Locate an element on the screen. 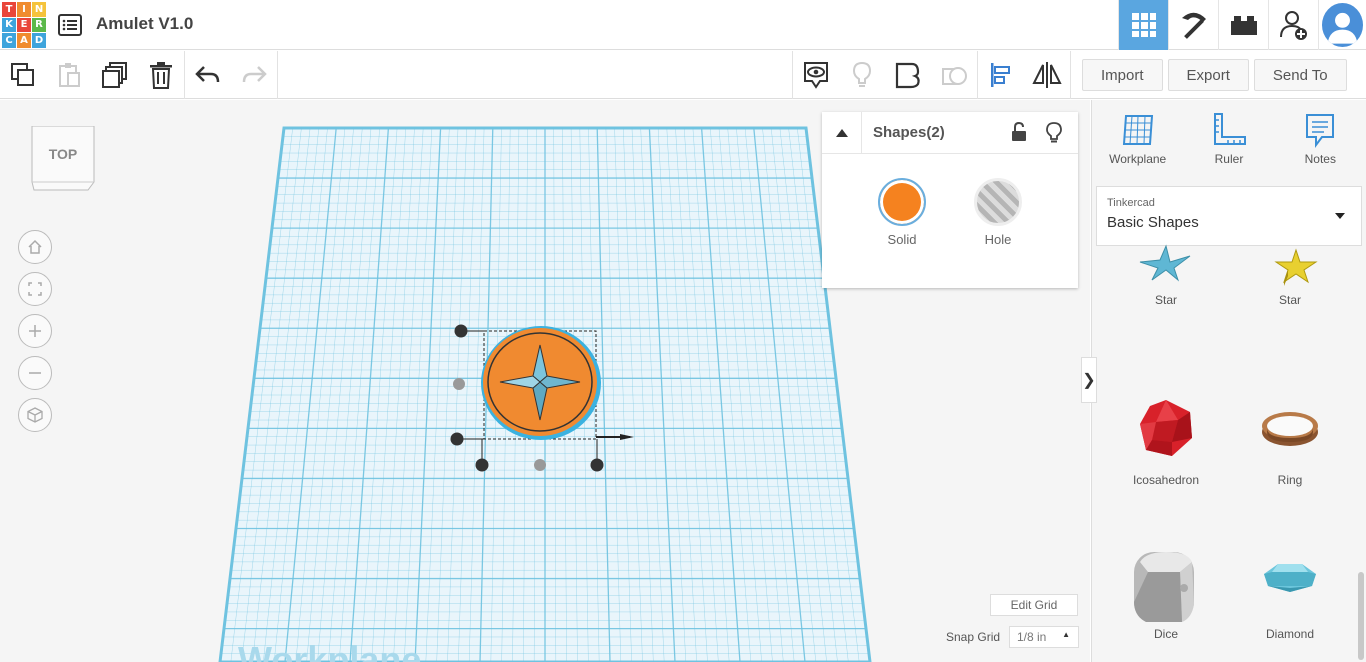 This screenshot has height=662, width=1366. workplane-tool-label: Workplane is located at coordinates (1138, 159).